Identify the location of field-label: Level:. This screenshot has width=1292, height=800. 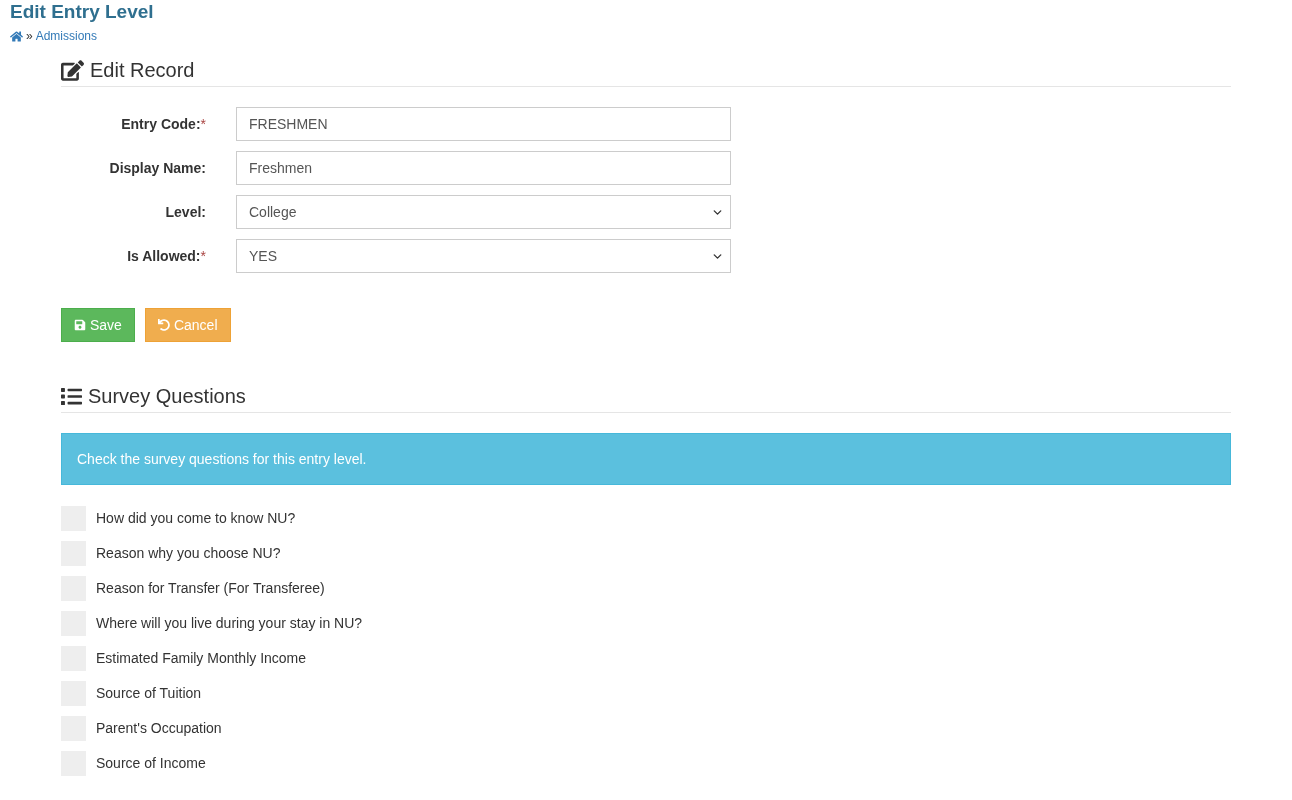
(185, 212).